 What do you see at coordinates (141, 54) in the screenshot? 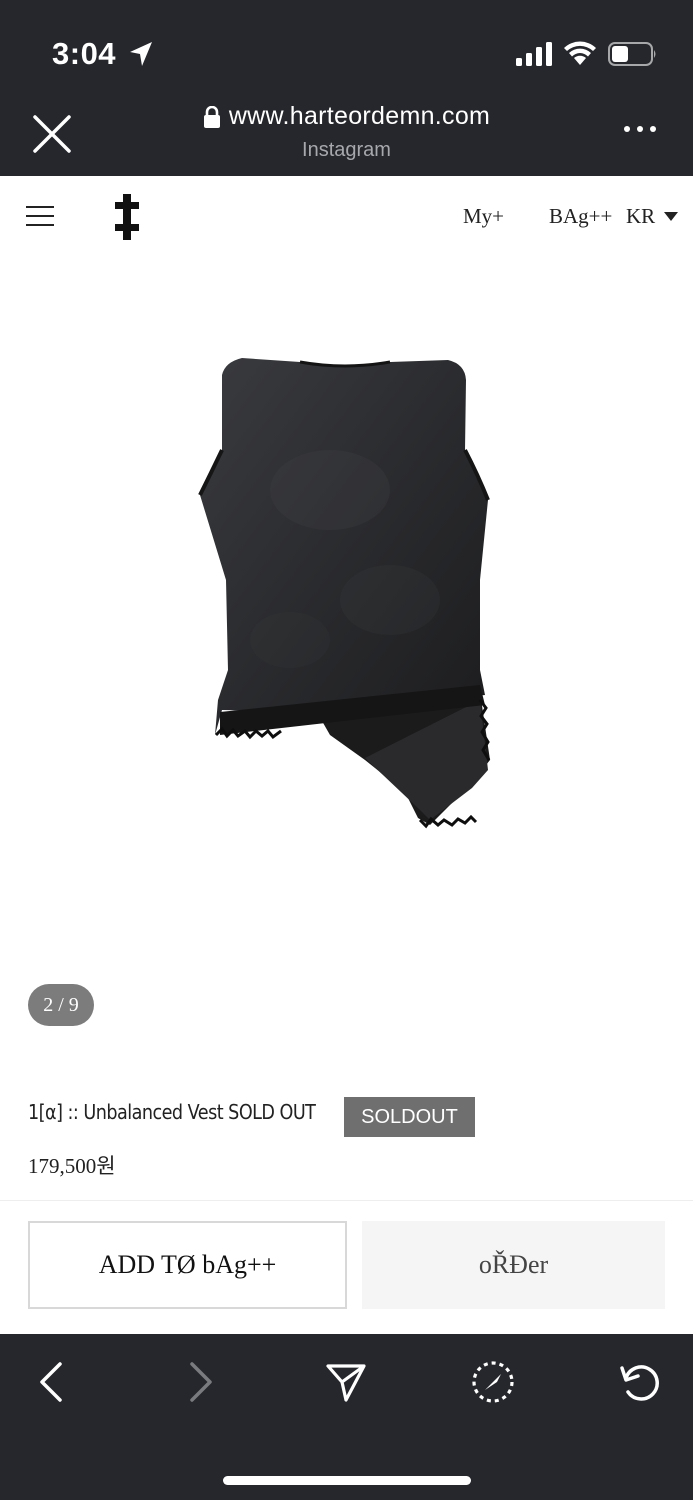
I see `location-arrow-icon` at bounding box center [141, 54].